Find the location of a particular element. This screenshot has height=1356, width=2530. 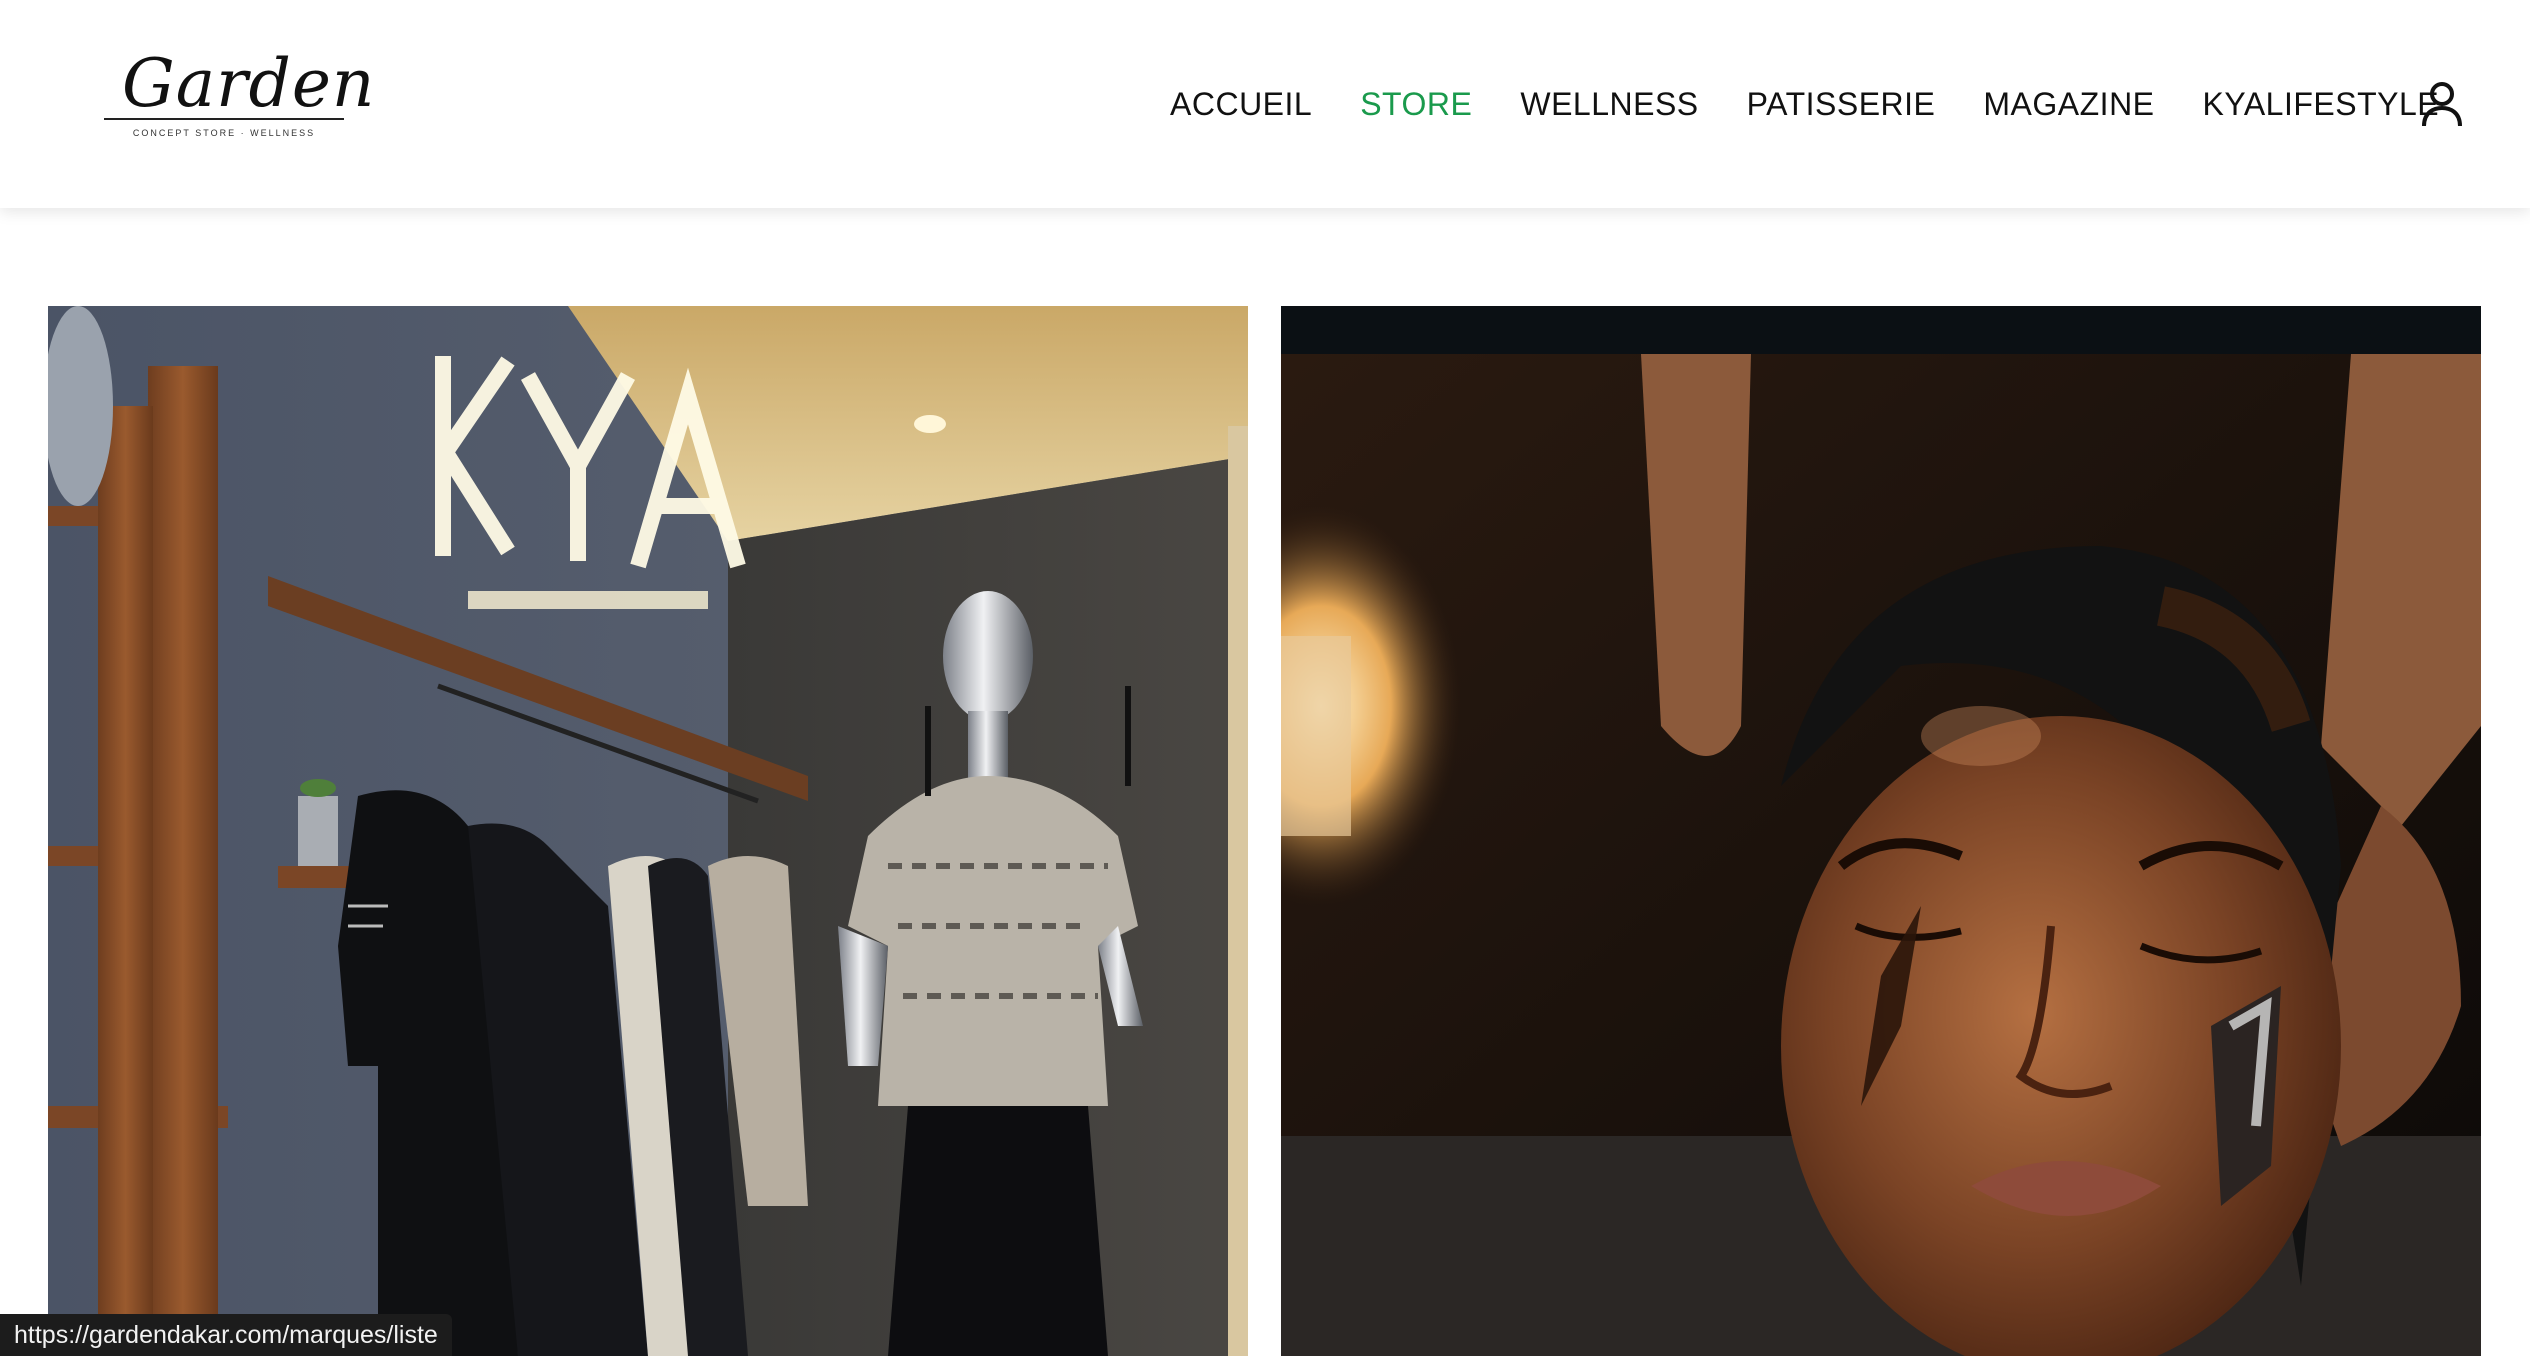

logo-underline is located at coordinates (224, 119).